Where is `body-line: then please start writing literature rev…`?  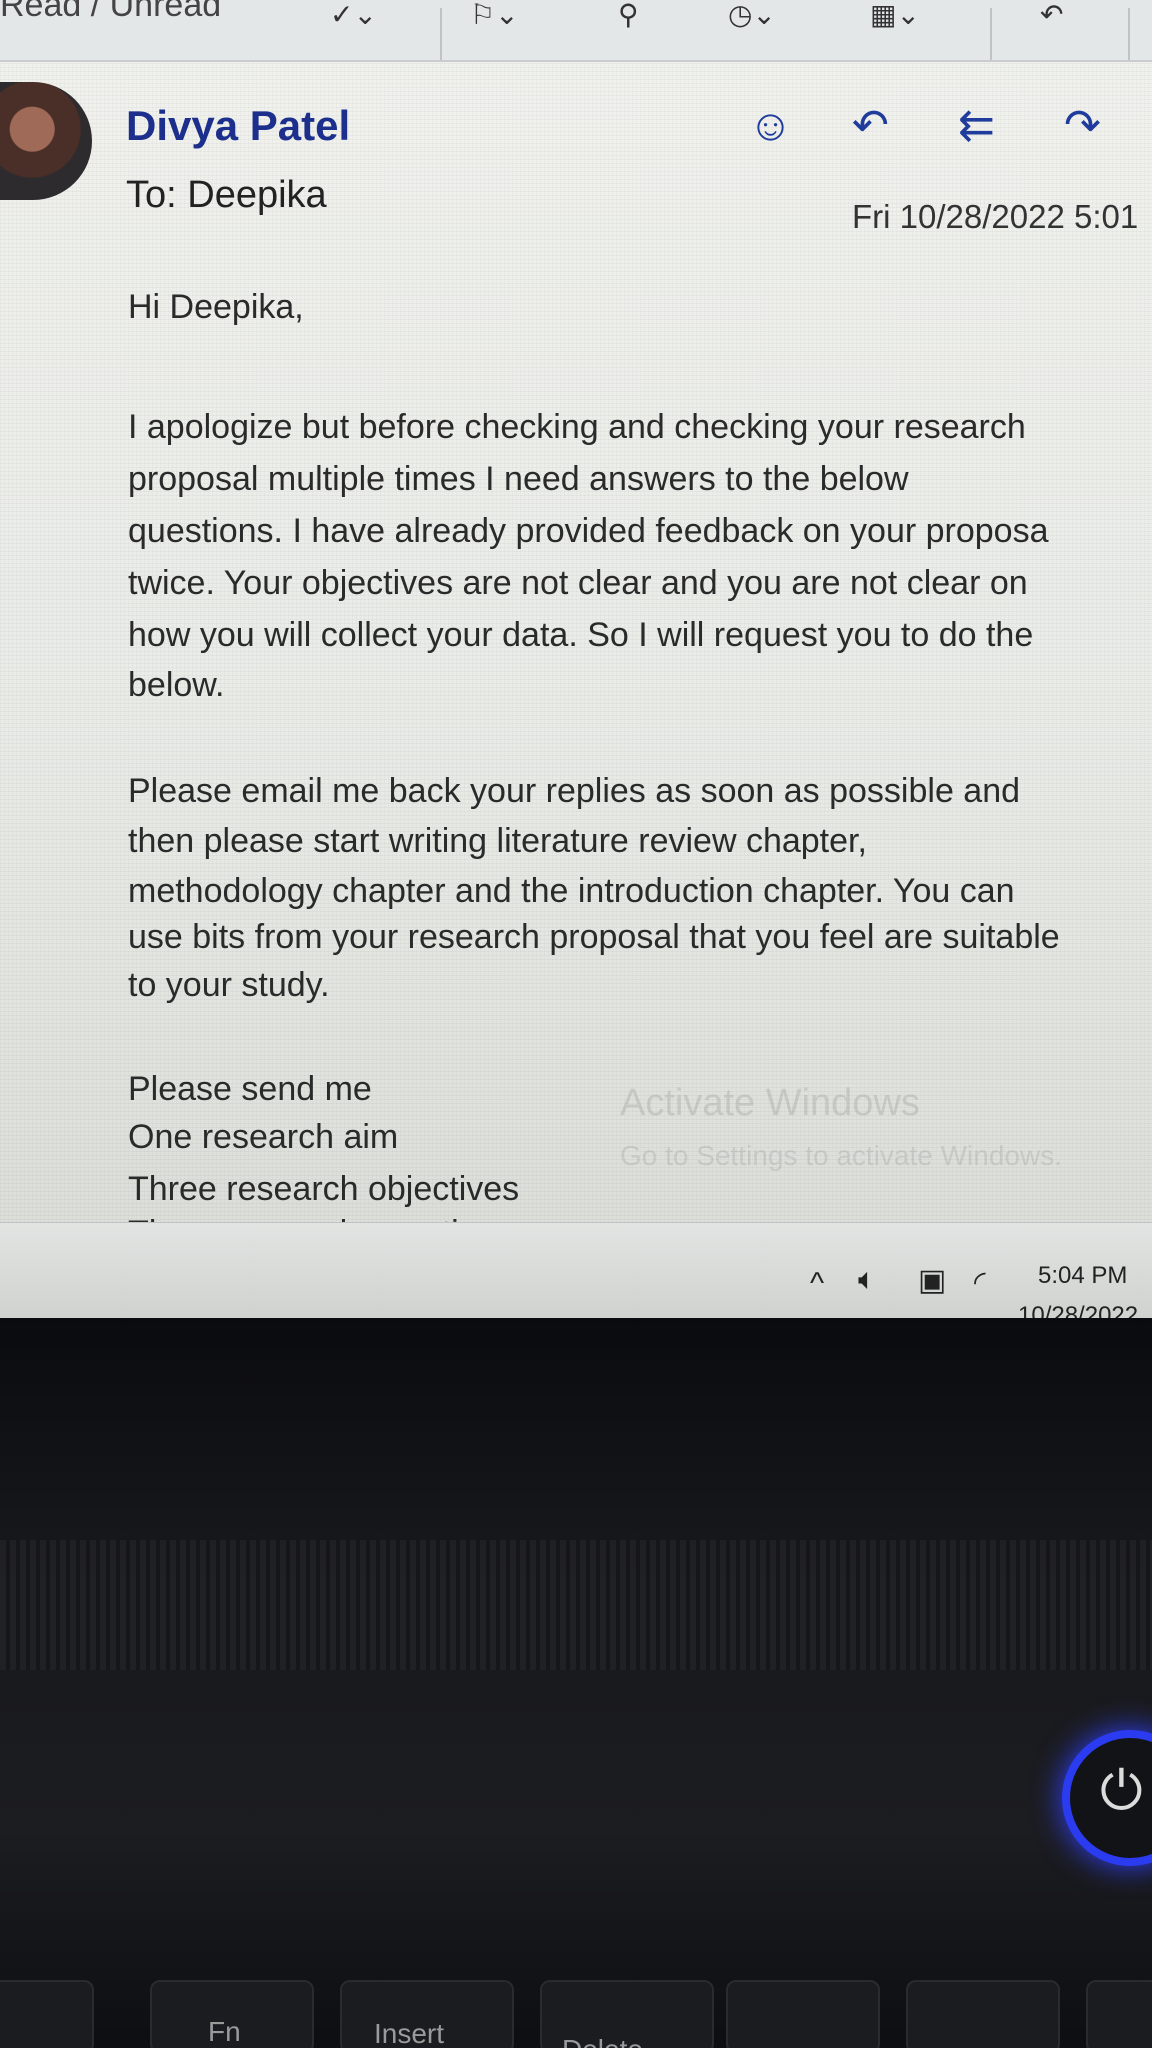 body-line: then please start writing literature rev… is located at coordinates (497, 841).